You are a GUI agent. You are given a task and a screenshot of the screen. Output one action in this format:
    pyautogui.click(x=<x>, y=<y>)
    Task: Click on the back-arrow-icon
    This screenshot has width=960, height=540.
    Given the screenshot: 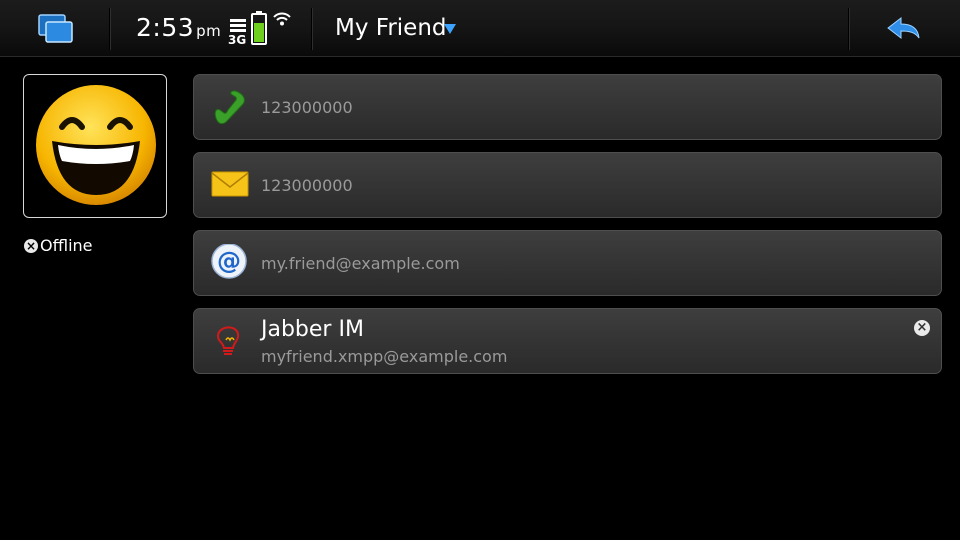 What is the action you would take?
    pyautogui.click(x=904, y=29)
    